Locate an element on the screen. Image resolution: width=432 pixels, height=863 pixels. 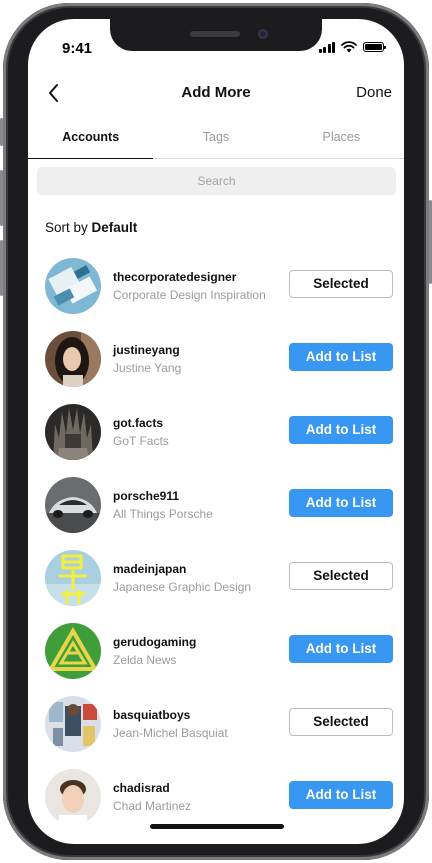
tab-accounts: Accounts is located at coordinates (91, 141).